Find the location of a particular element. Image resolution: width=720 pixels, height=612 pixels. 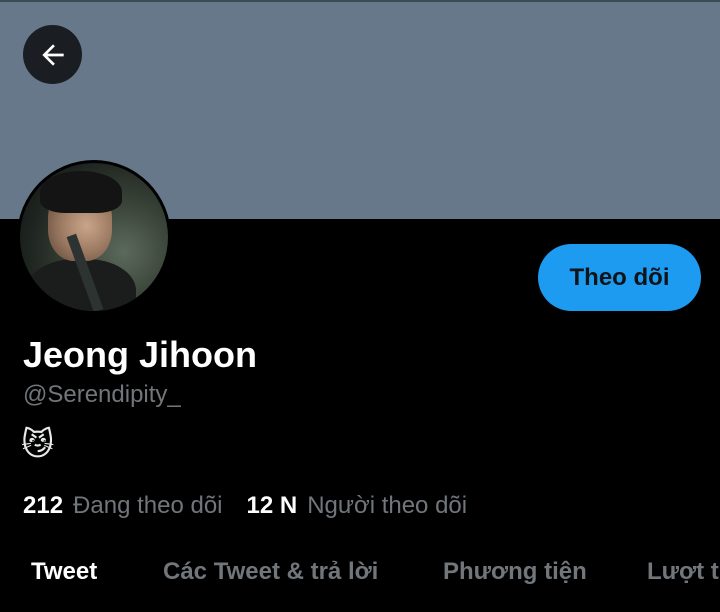

arrow-left-icon is located at coordinates (52, 54).